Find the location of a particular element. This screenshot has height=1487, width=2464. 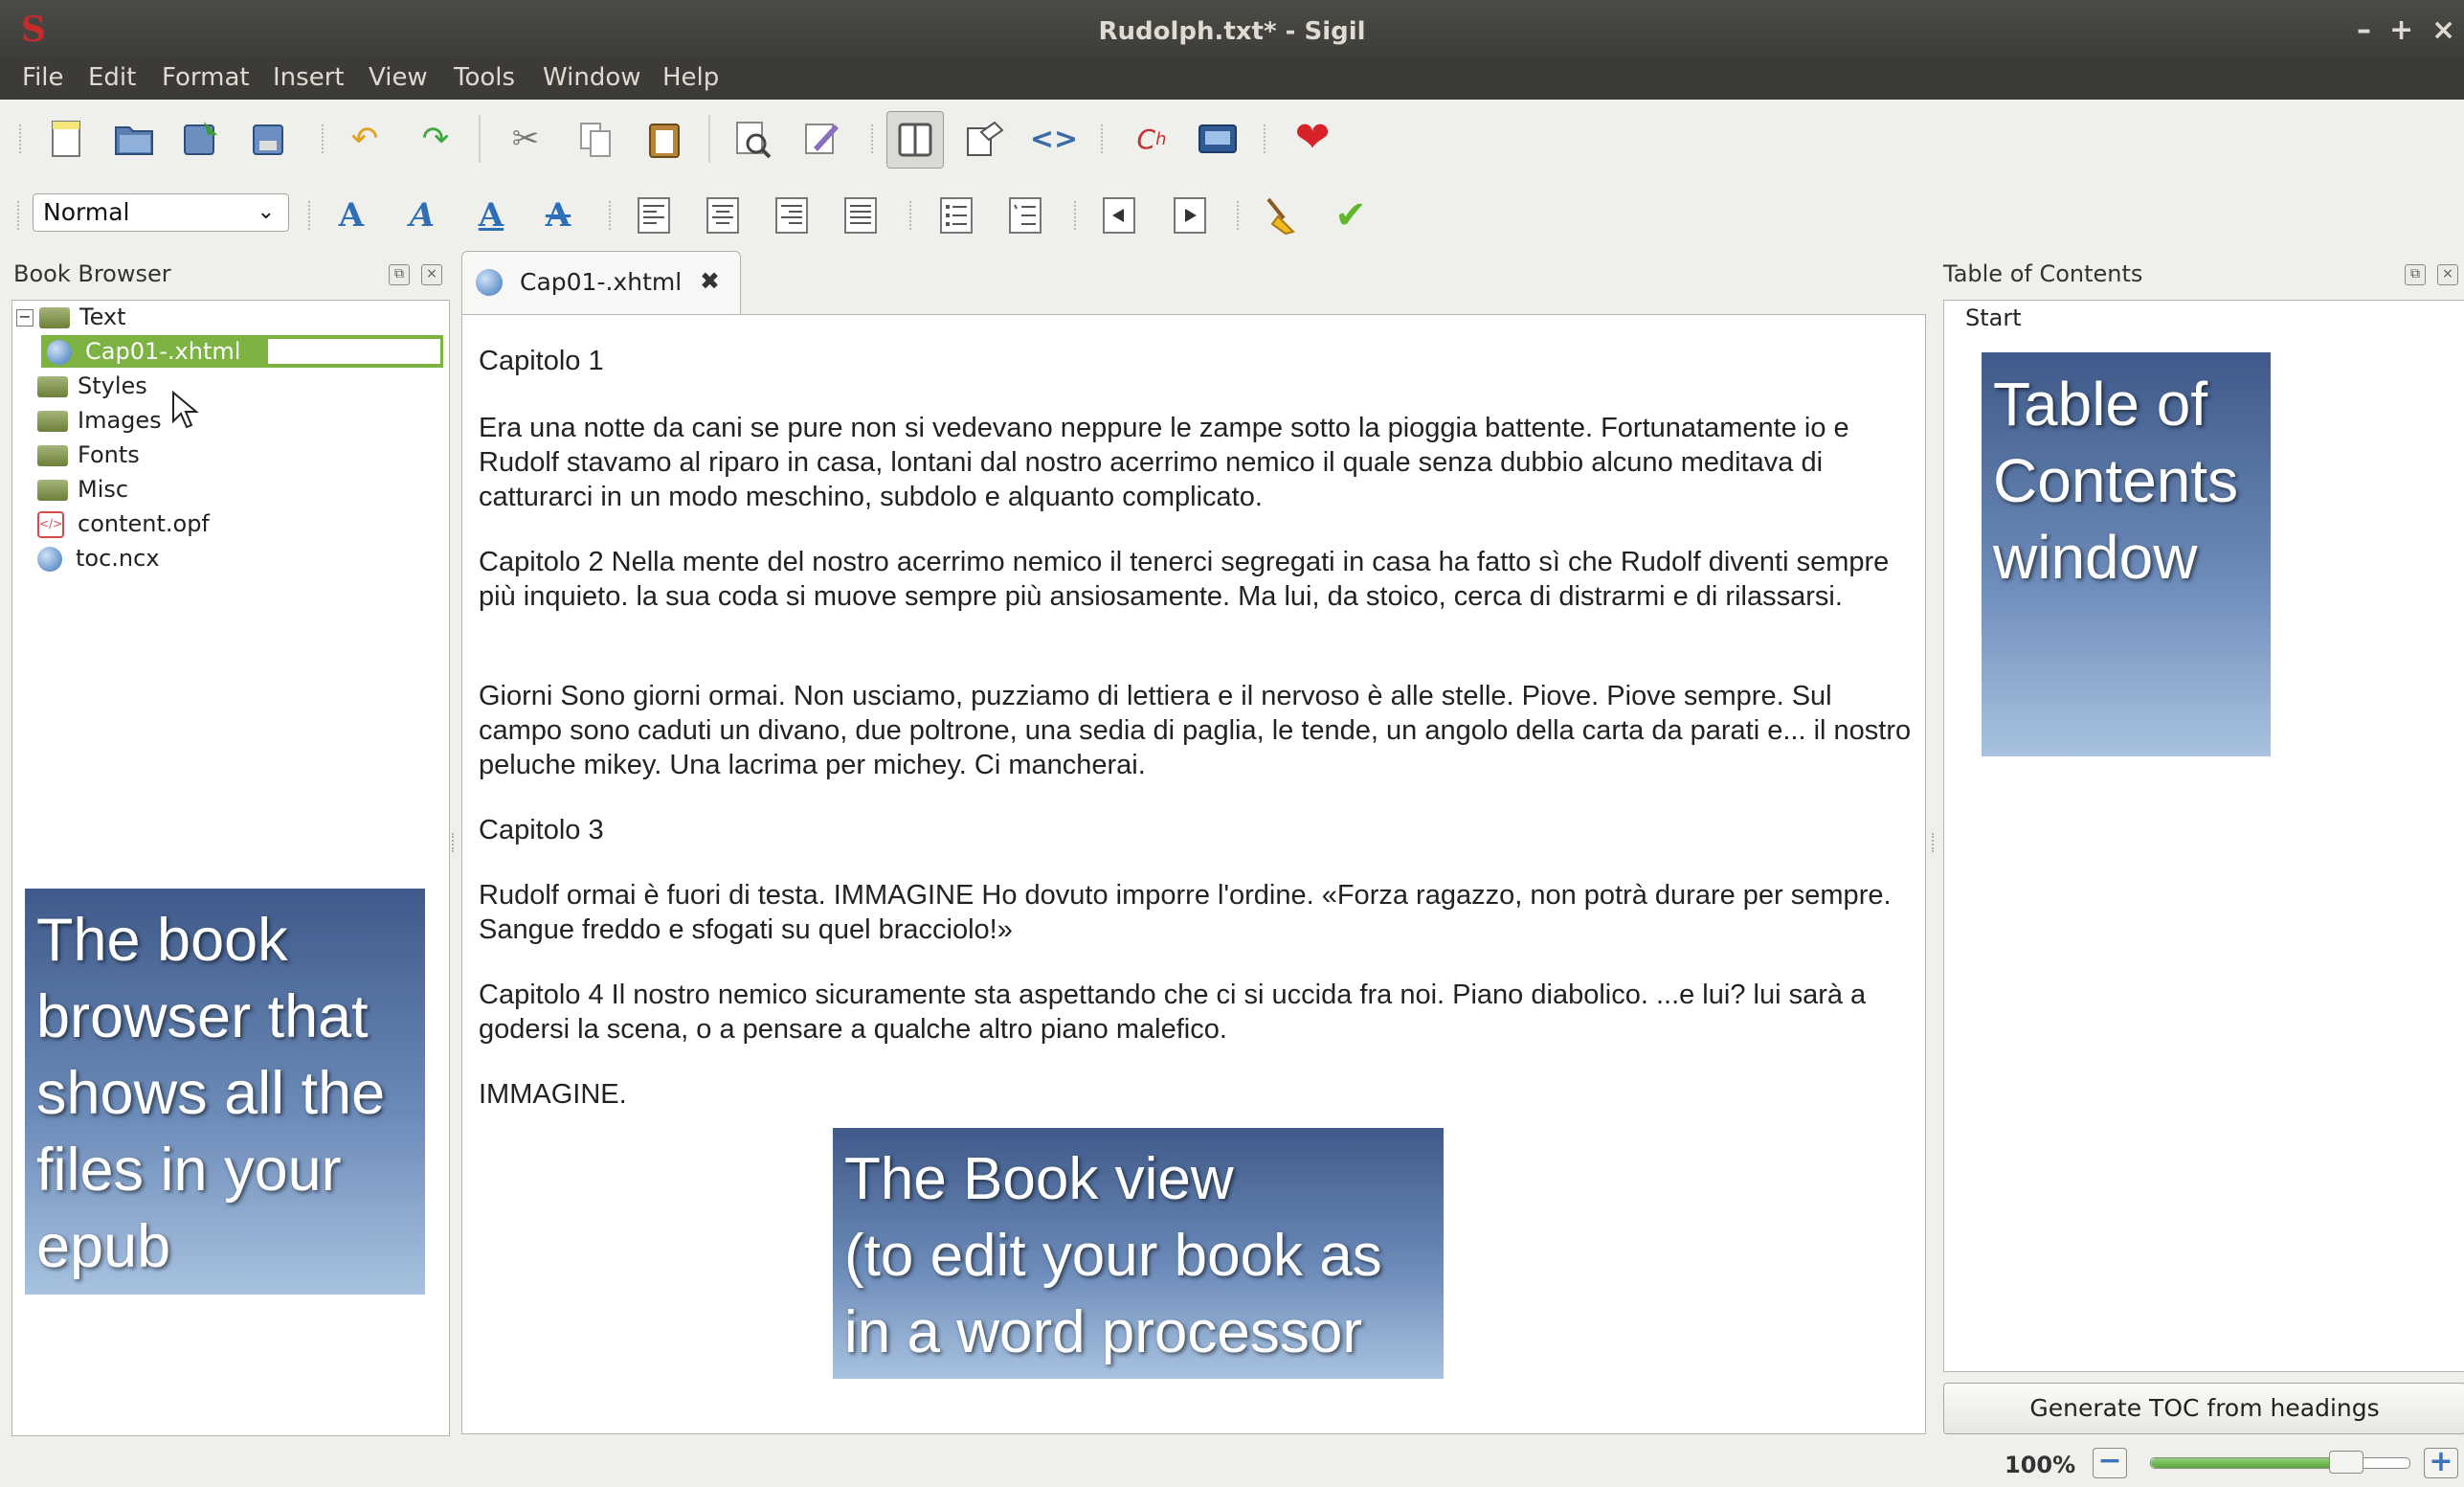

chapter-break-icon: Ch is located at coordinates (1152, 139).